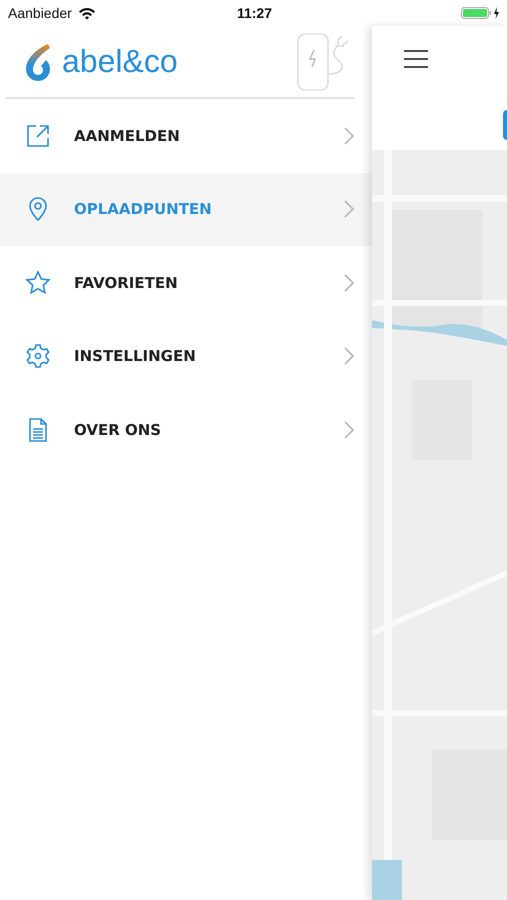 This screenshot has width=507, height=900. What do you see at coordinates (38, 135) in the screenshot?
I see `external-link-icon` at bounding box center [38, 135].